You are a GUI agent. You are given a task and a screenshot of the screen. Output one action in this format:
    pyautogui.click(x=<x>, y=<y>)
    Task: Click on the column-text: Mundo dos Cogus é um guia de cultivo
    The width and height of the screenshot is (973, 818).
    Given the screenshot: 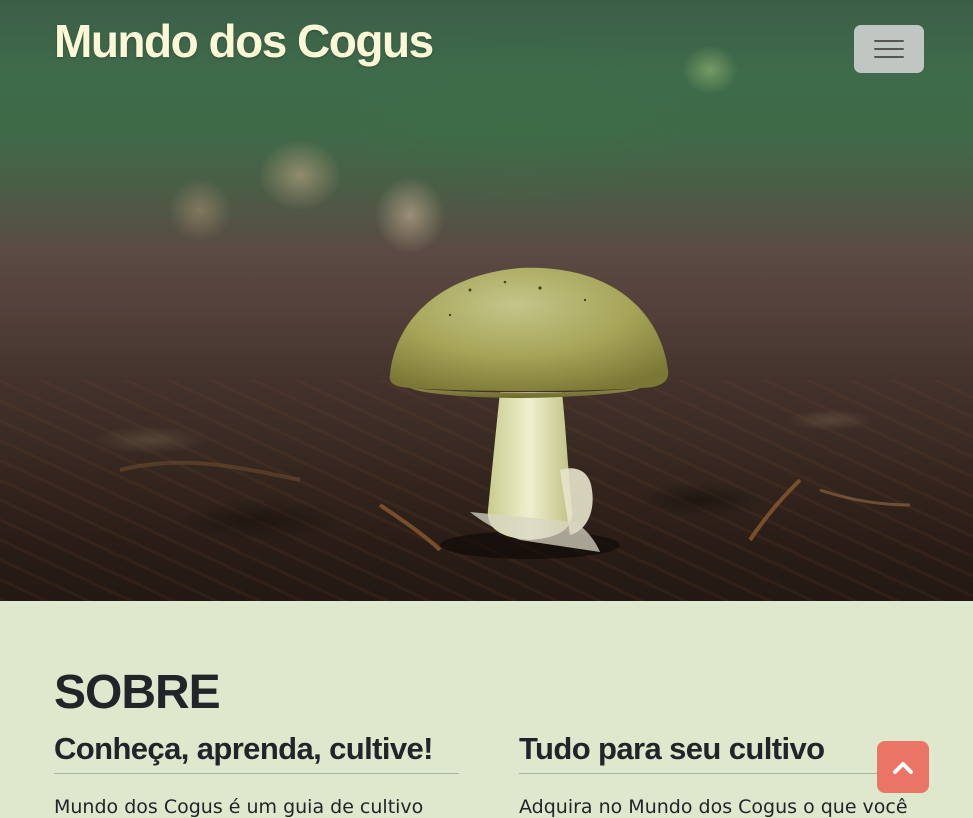 What is the action you would take?
    pyautogui.click(x=239, y=807)
    